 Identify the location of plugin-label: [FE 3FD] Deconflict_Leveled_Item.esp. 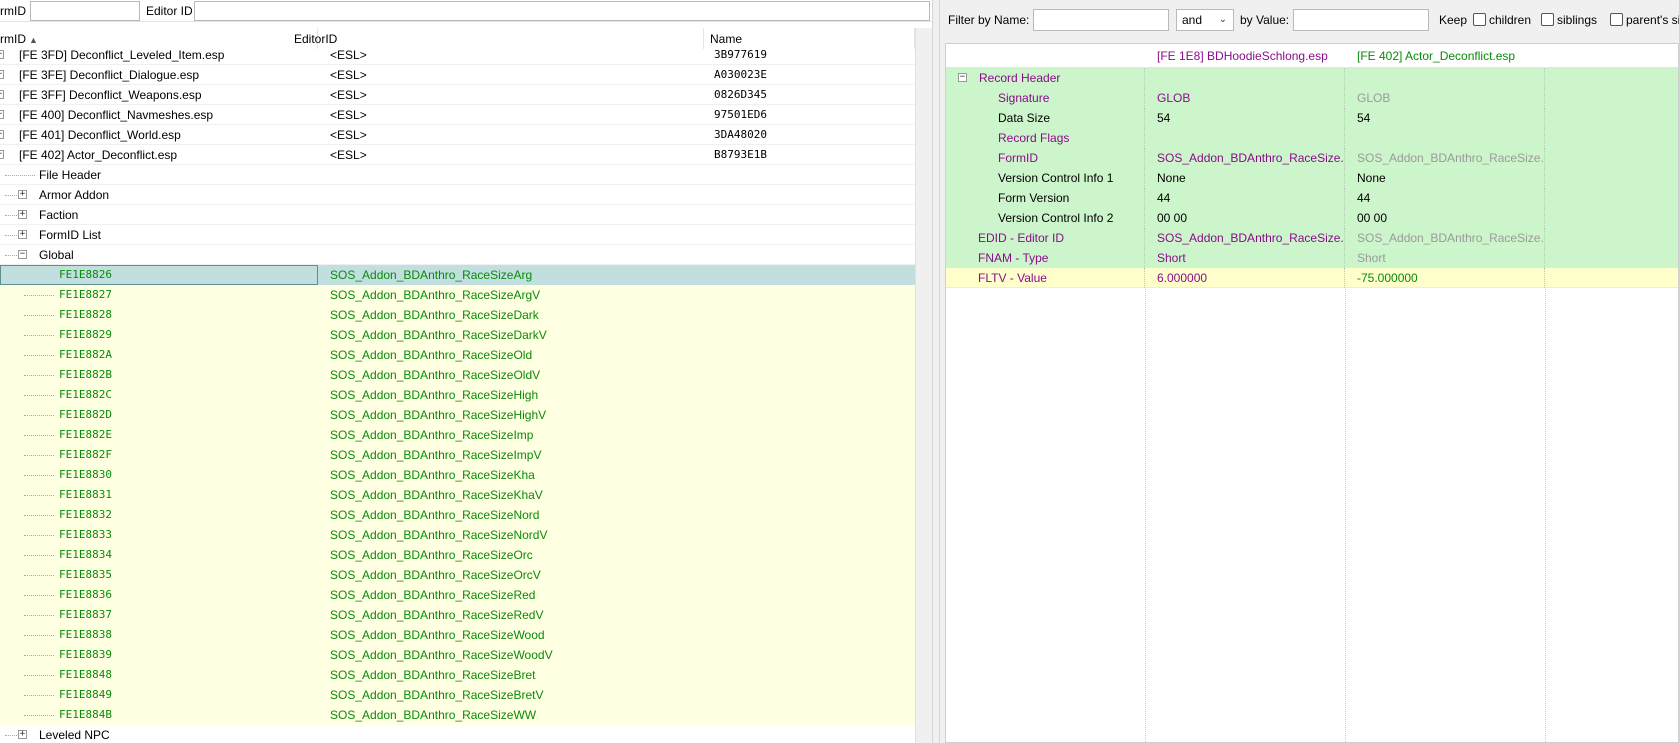
(122, 55).